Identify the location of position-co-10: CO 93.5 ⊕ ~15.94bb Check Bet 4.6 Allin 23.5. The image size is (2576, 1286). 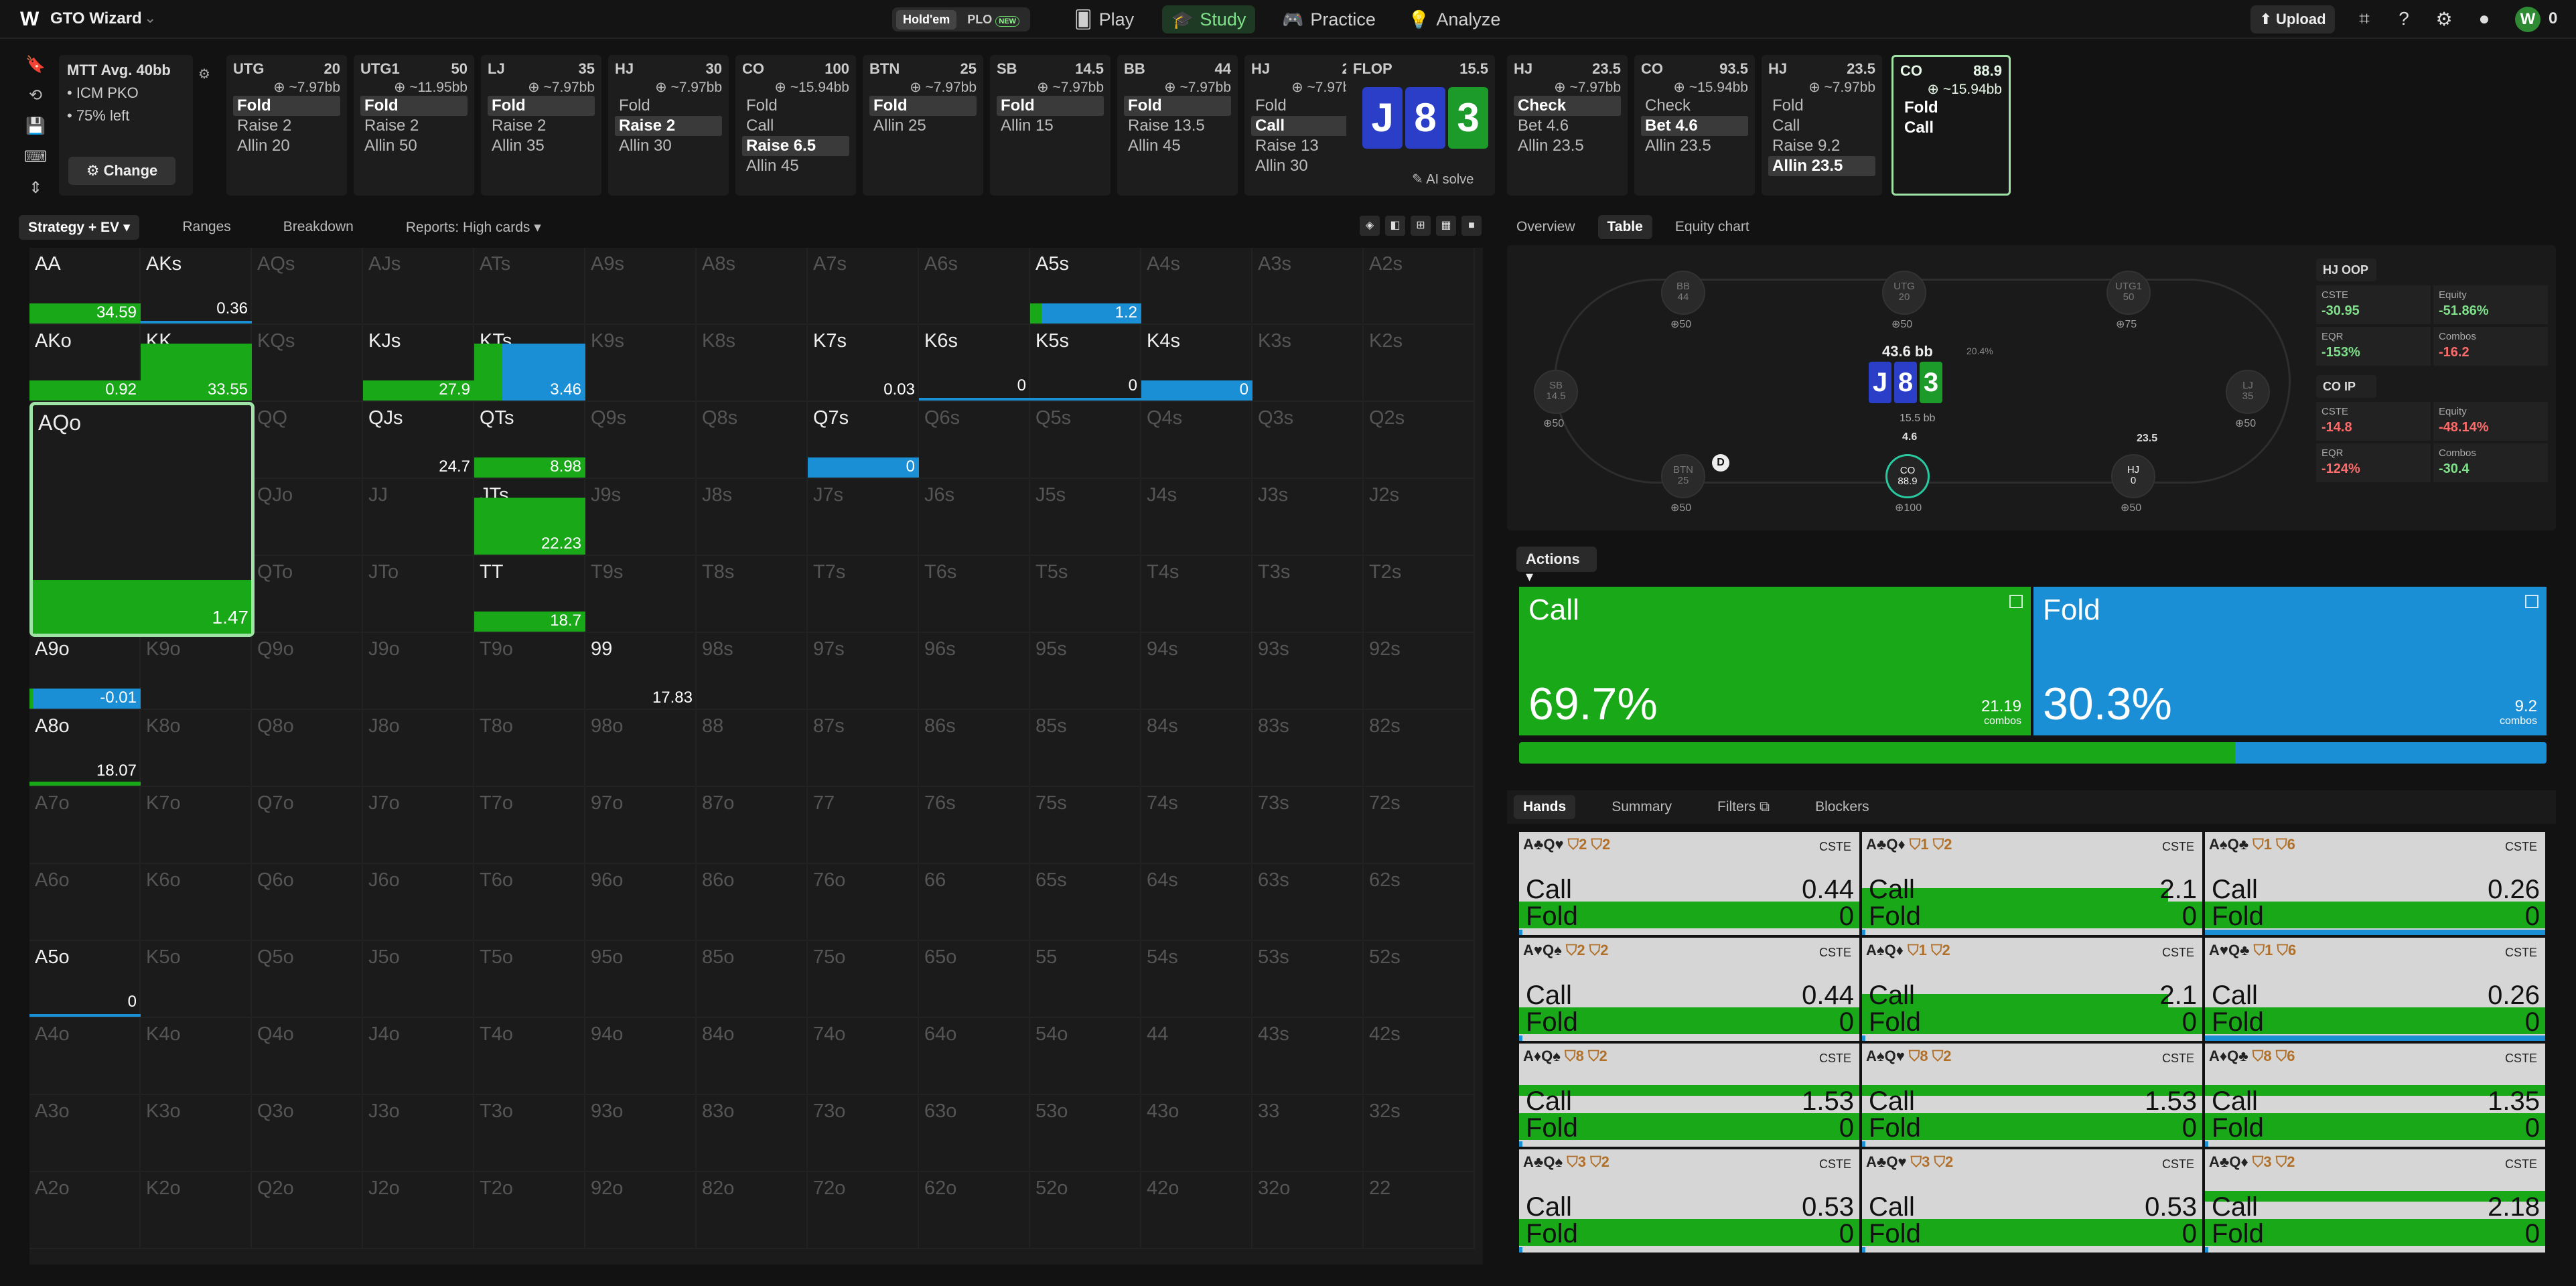
(1694, 125).